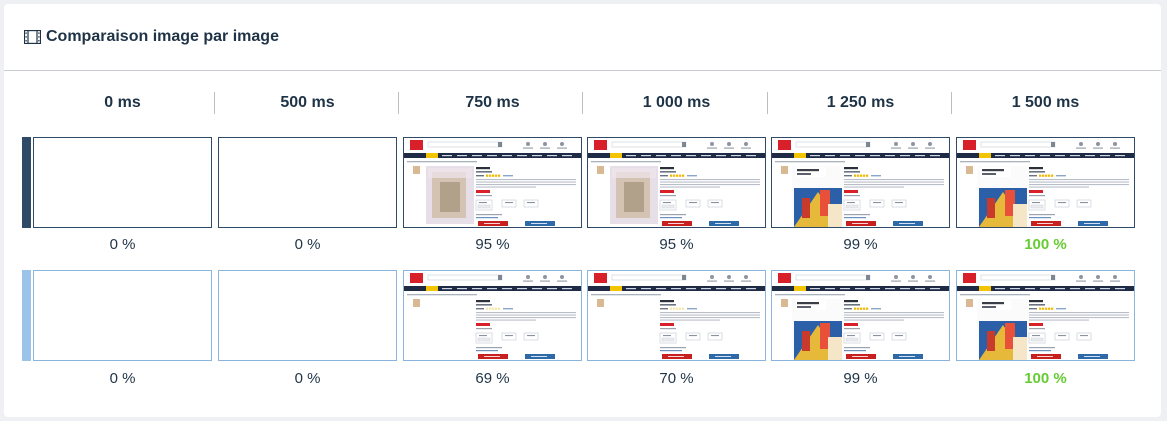  I want to click on column-header: 500 ms, so click(307, 102).